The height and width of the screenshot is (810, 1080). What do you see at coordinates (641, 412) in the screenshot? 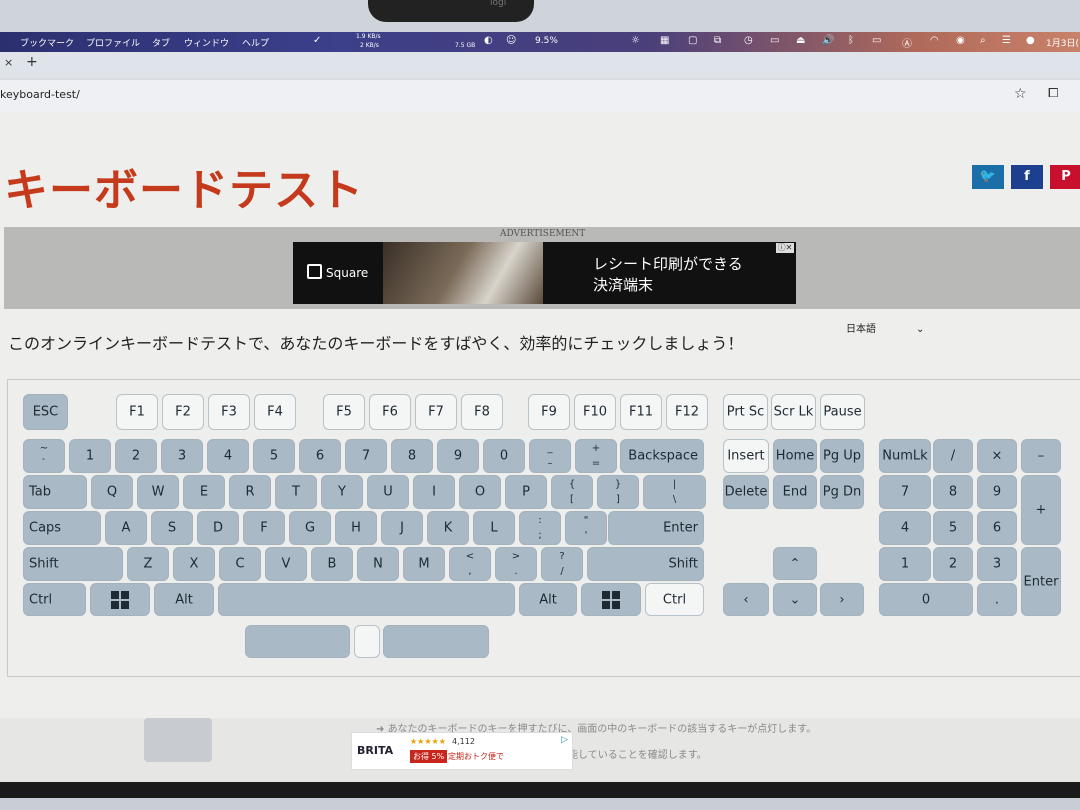
I see `key-f11: F11` at bounding box center [641, 412].